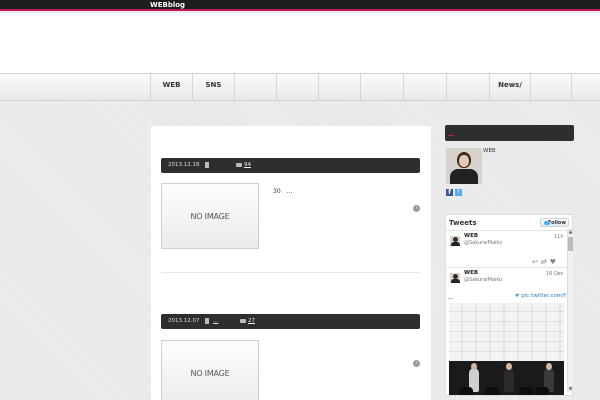  I want to click on tweet-link: # pic.twitter.com/f, so click(540, 296).